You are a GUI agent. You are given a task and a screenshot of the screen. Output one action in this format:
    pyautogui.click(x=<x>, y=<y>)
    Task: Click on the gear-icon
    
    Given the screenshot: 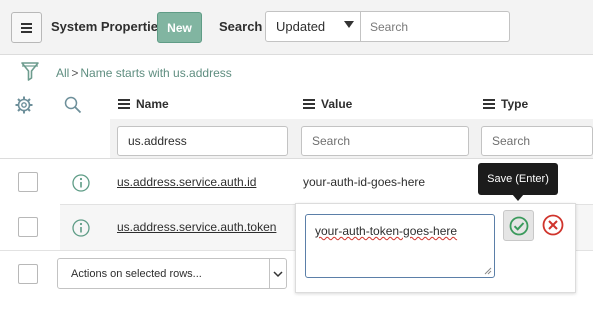 What is the action you would take?
    pyautogui.click(x=24, y=105)
    